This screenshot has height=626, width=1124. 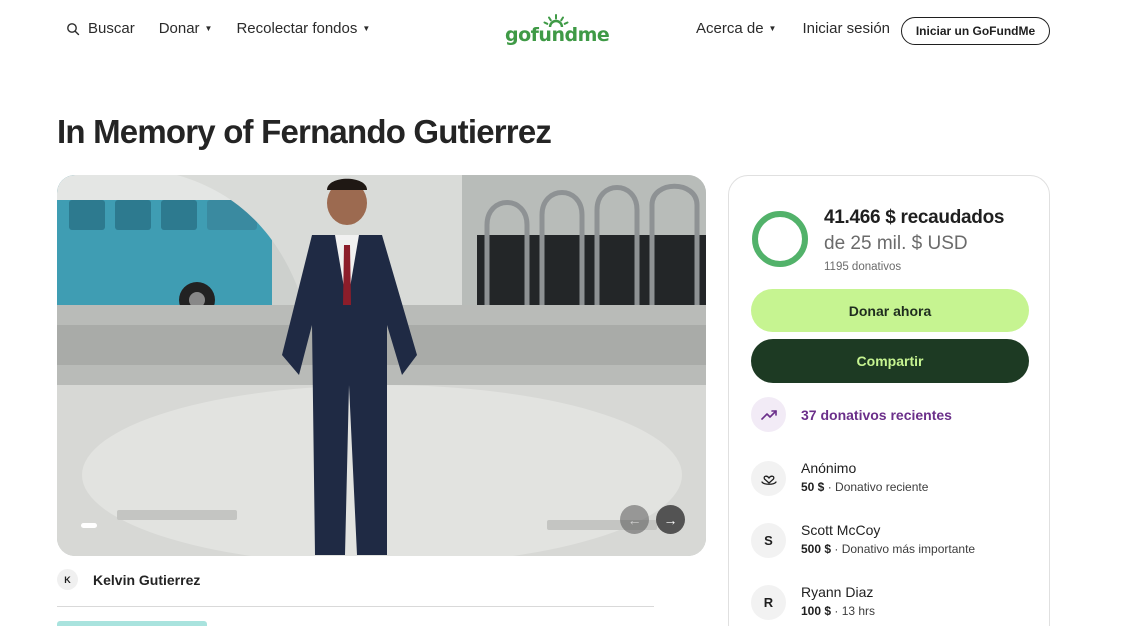 What do you see at coordinates (355, 606) in the screenshot?
I see `divider` at bounding box center [355, 606].